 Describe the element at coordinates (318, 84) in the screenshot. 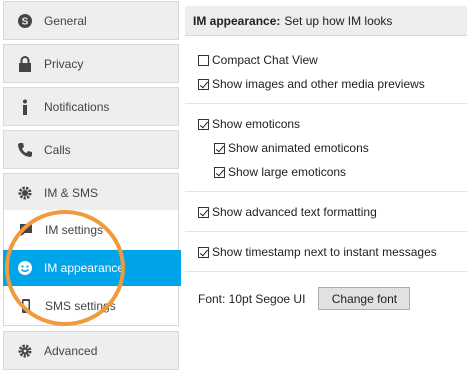

I see `option-label: Show images and other media previews` at that location.